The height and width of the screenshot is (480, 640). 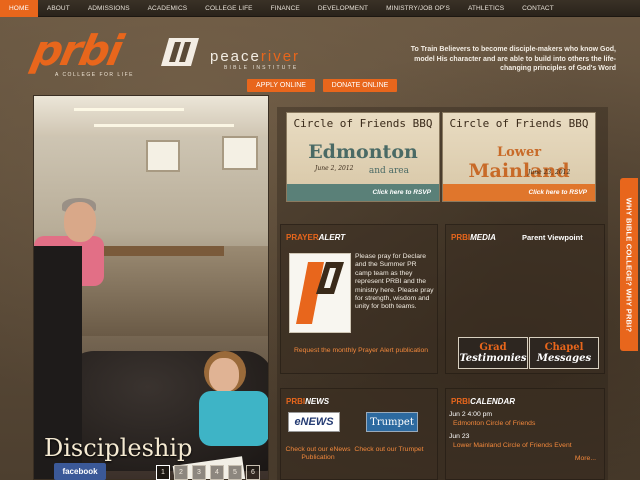 What do you see at coordinates (332, 237) in the screenshot?
I see `heading-label: ALERT` at bounding box center [332, 237].